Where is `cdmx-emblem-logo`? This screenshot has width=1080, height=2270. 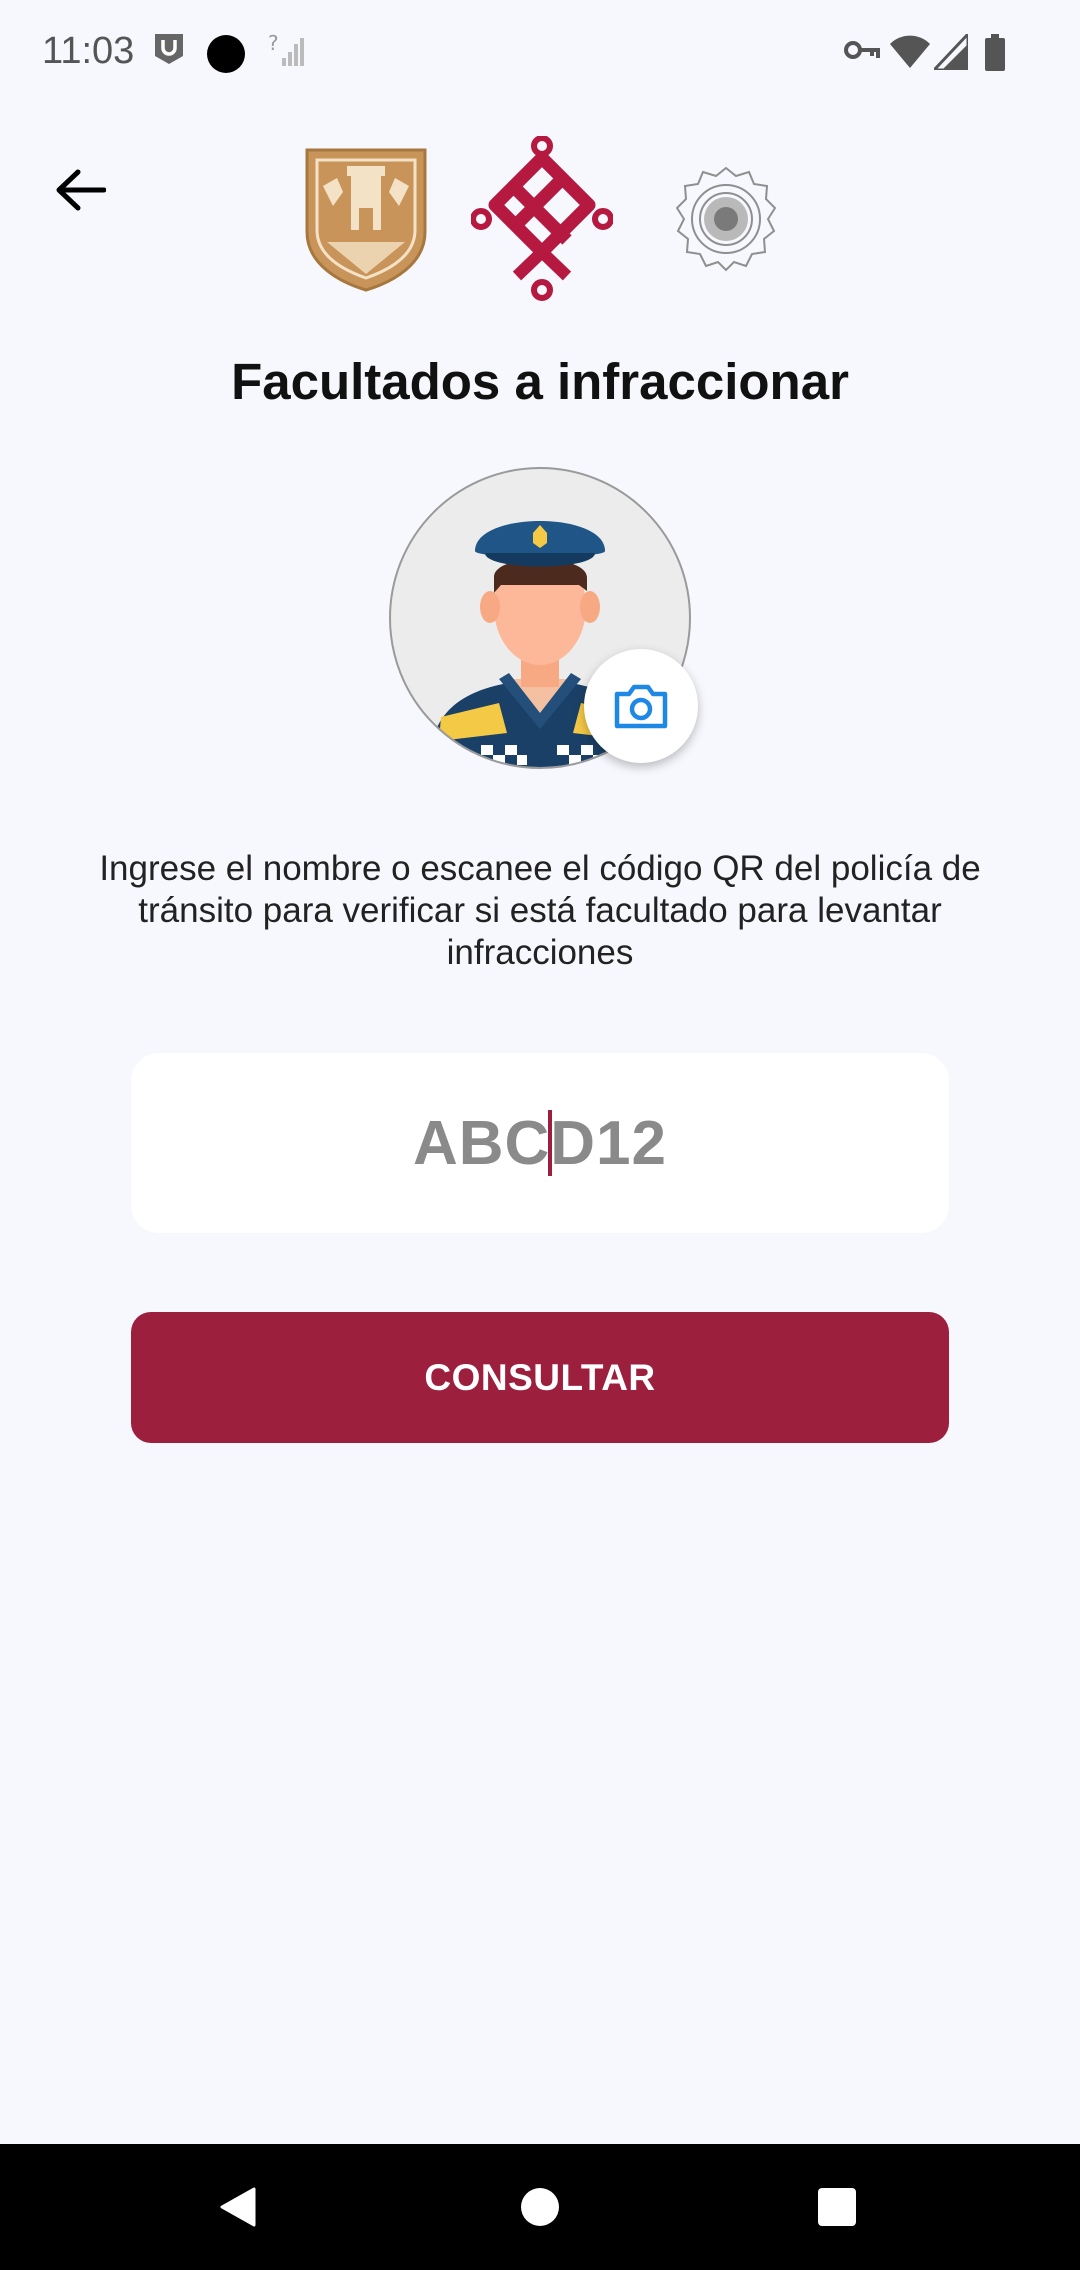
cdmx-emblem-logo is located at coordinates (542, 218).